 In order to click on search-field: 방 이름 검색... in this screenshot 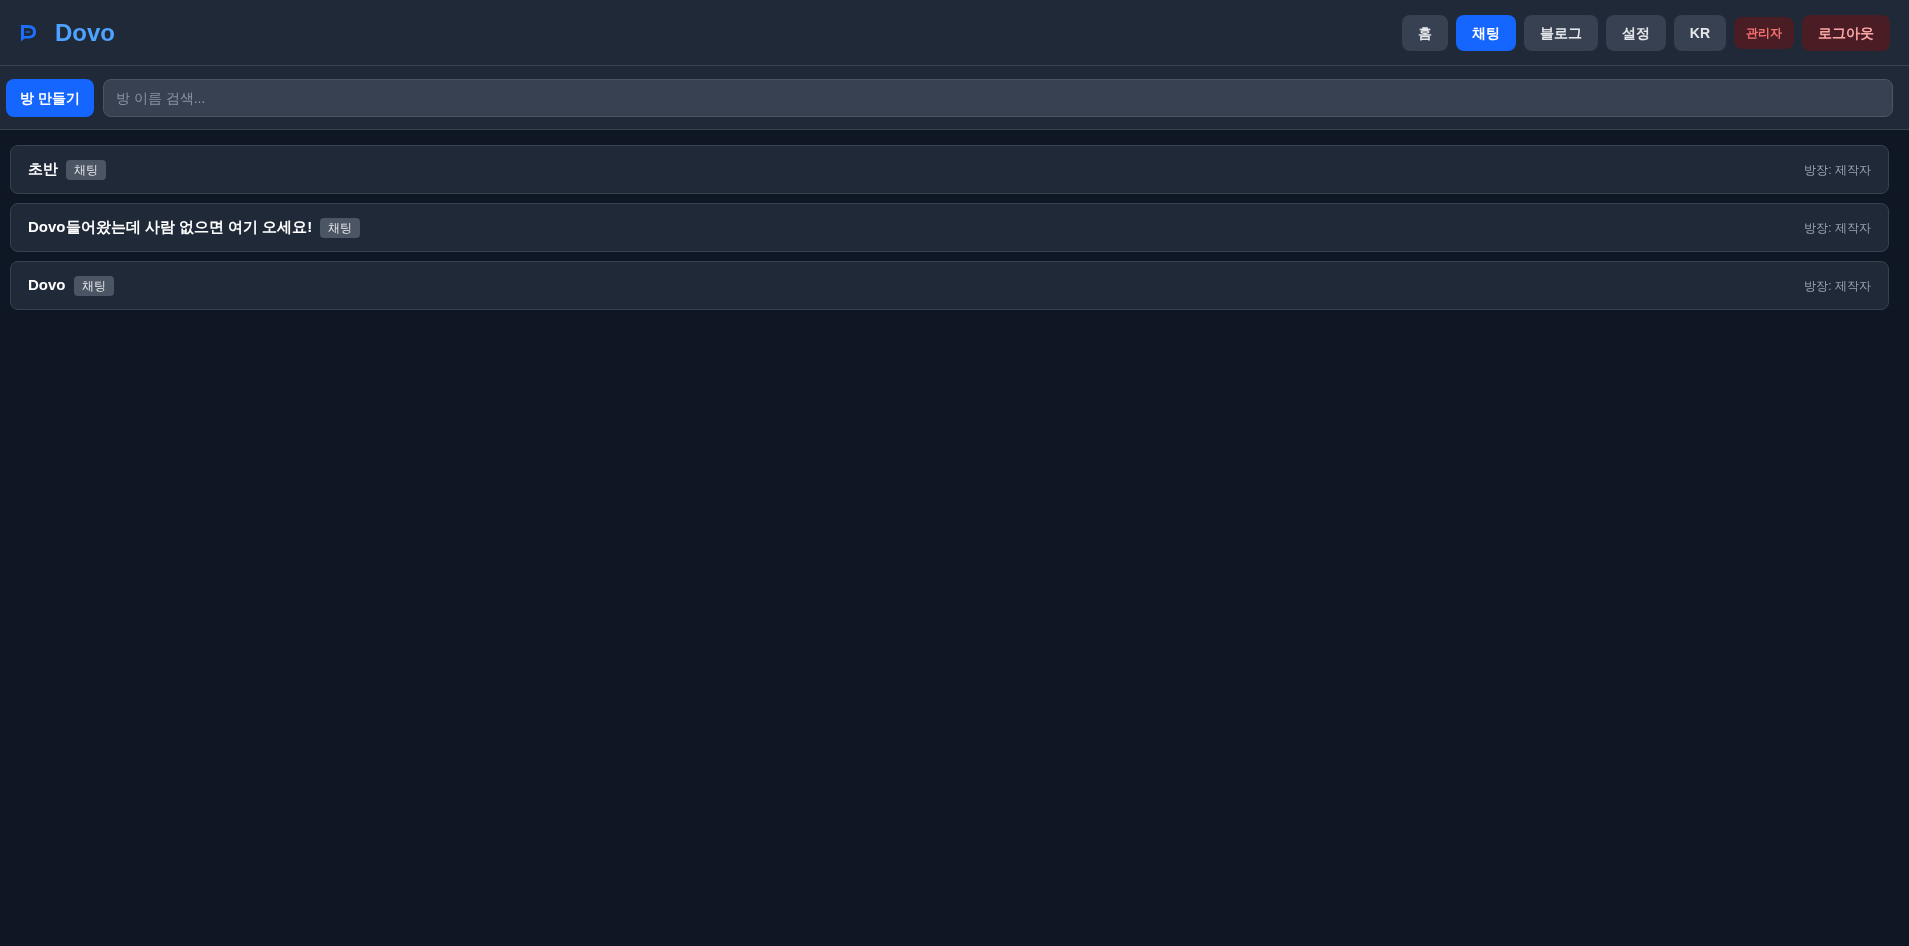, I will do `click(997, 97)`.